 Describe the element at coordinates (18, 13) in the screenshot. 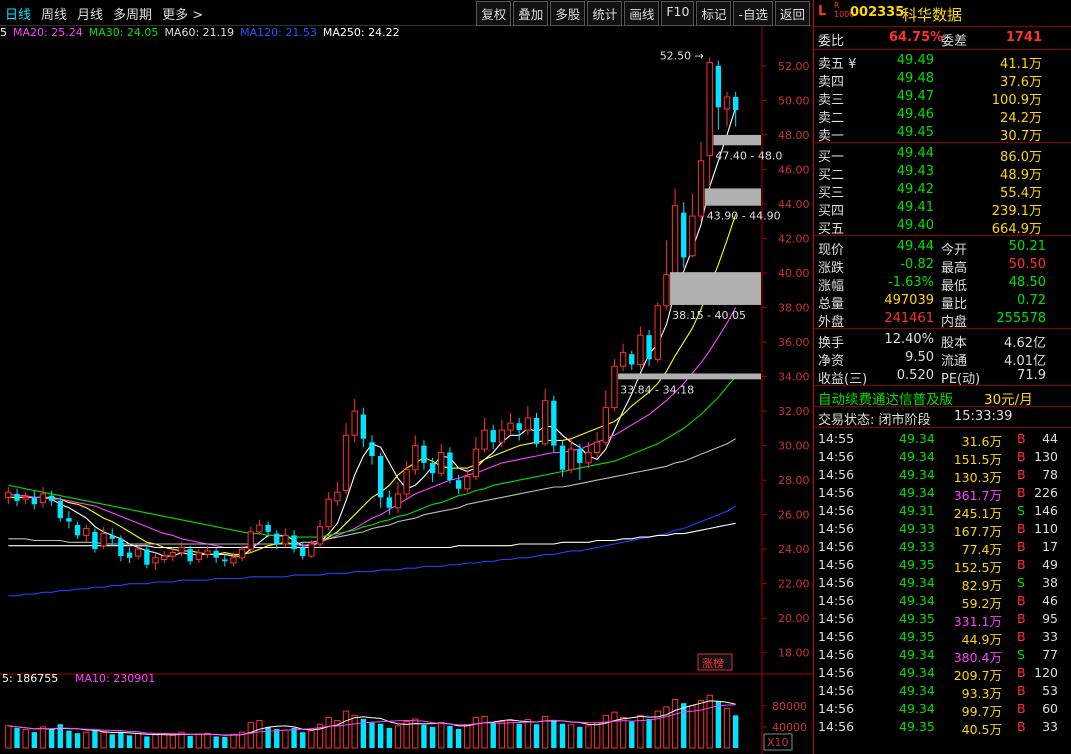

I see `period-tab-0: 日线` at that location.